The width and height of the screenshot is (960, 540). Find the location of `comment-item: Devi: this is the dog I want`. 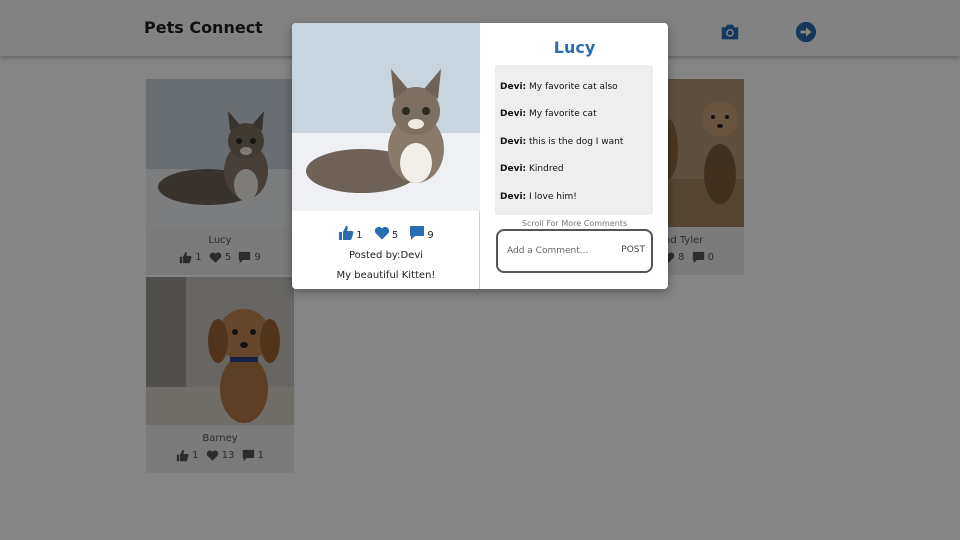

comment-item: Devi: this is the dog I want is located at coordinates (561, 142).